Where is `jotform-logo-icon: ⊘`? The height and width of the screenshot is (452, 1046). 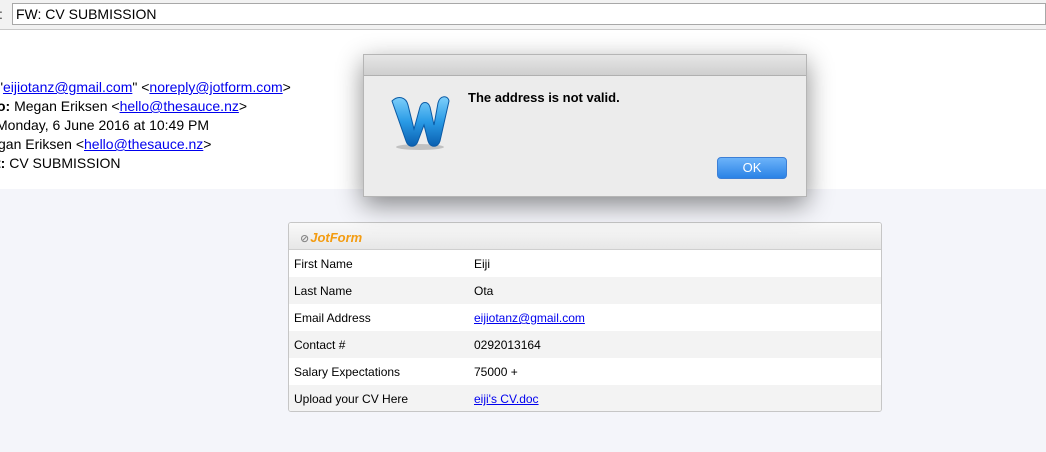 jotform-logo-icon: ⊘ is located at coordinates (305, 239).